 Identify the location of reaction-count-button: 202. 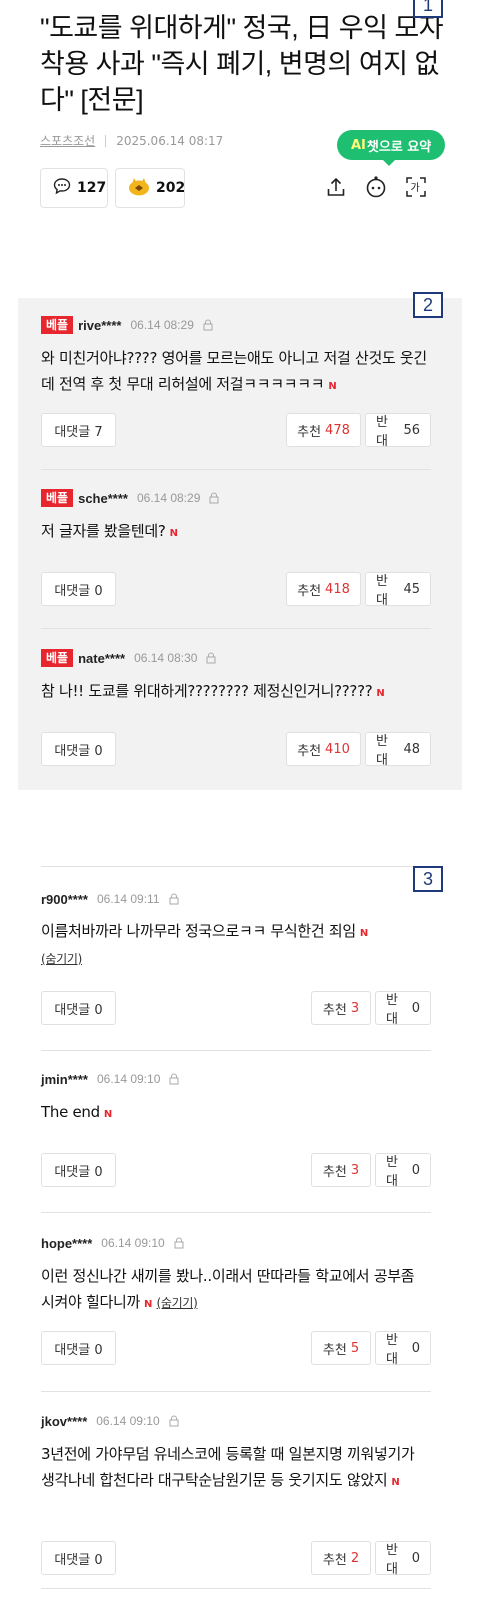
(150, 188).